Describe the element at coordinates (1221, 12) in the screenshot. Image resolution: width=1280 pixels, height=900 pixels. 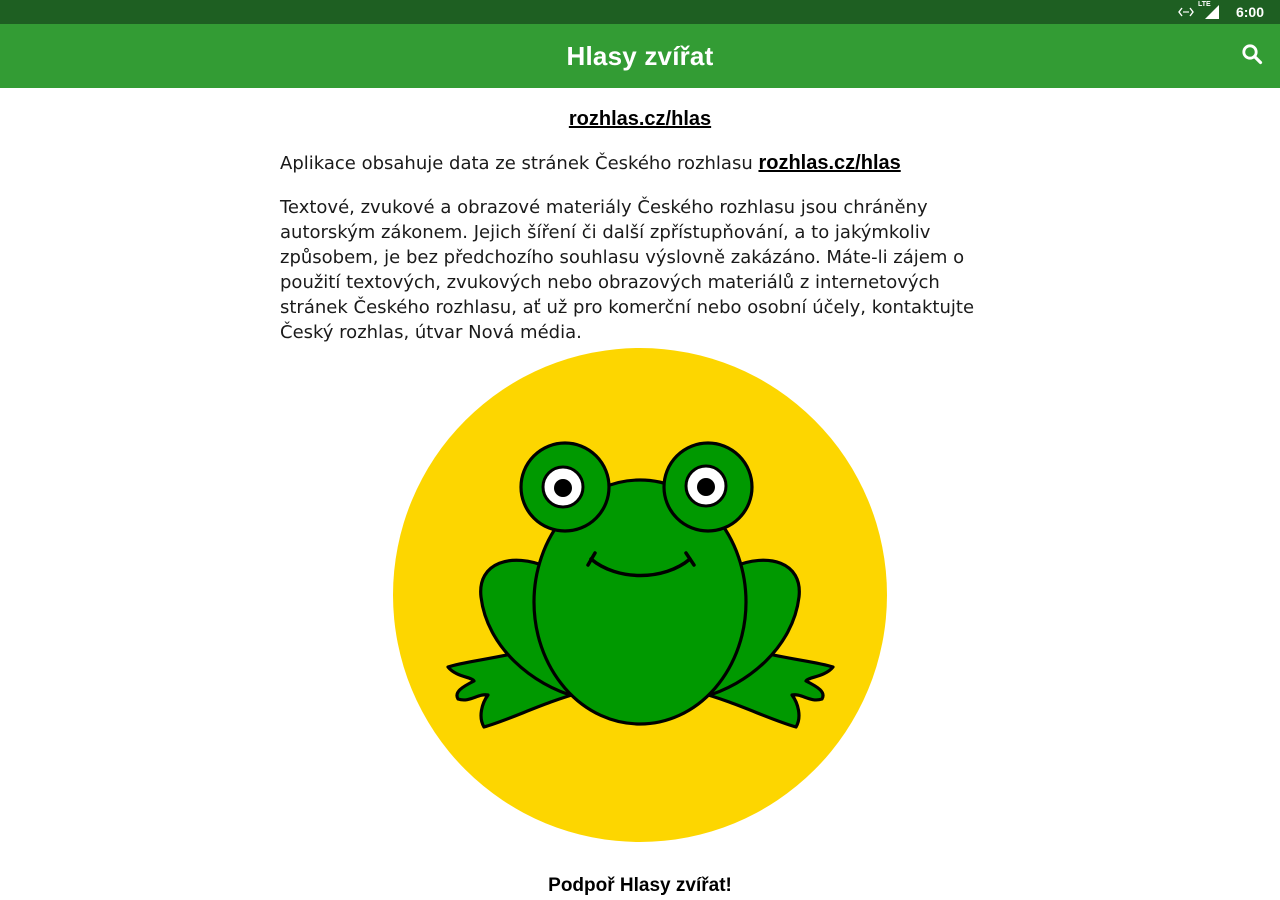
I see `status-icons: LTE 6:00` at that location.